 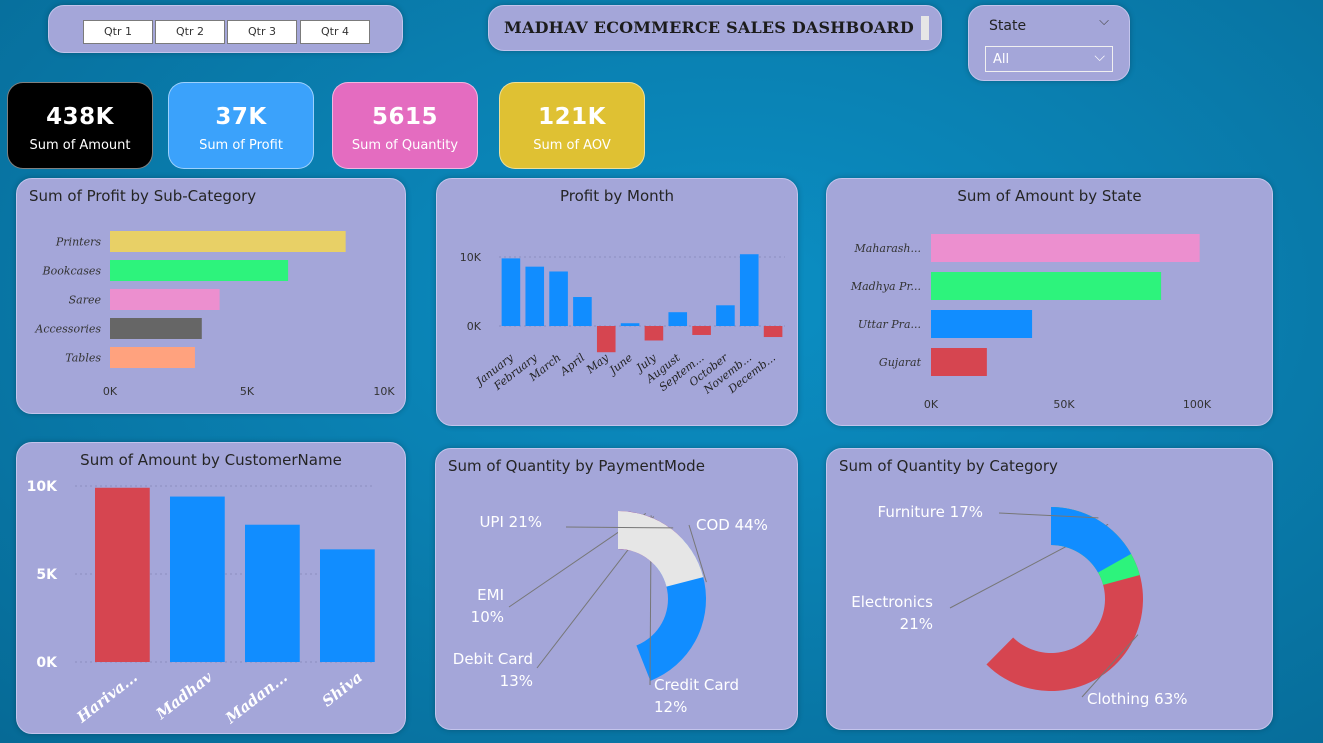 I want to click on state-dropdown: All ⌵, so click(x=1049, y=59).